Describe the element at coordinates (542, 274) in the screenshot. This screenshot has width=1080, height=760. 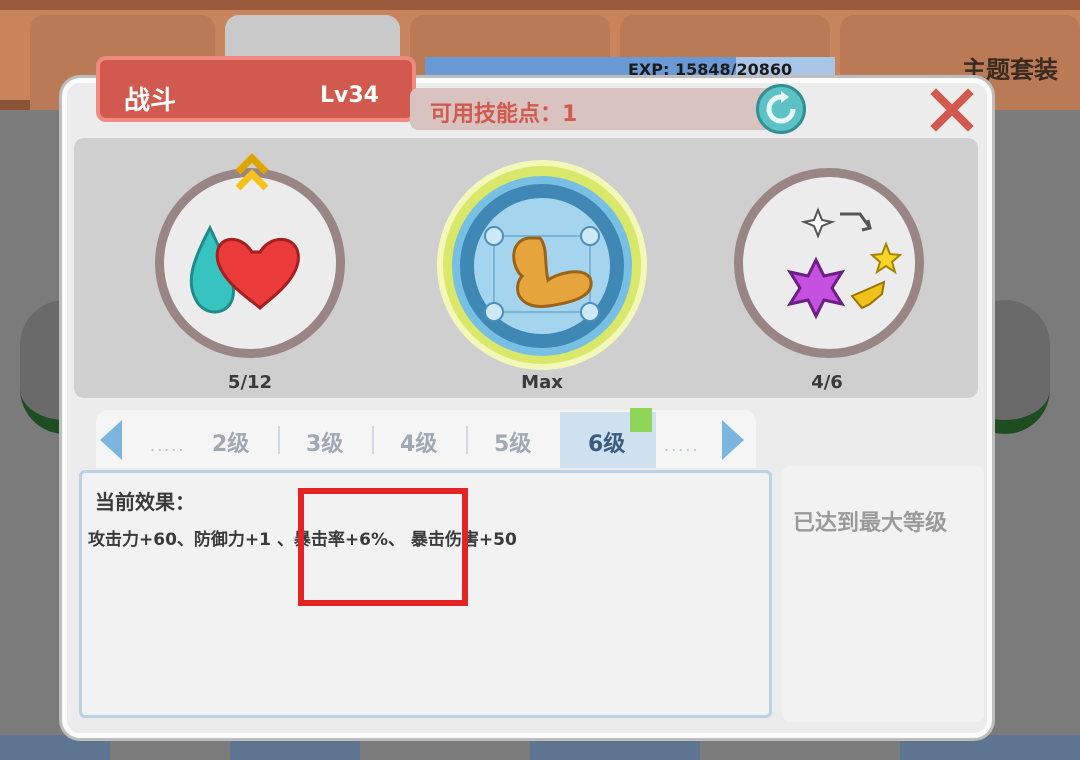
I see `muscle-arm-icon` at that location.